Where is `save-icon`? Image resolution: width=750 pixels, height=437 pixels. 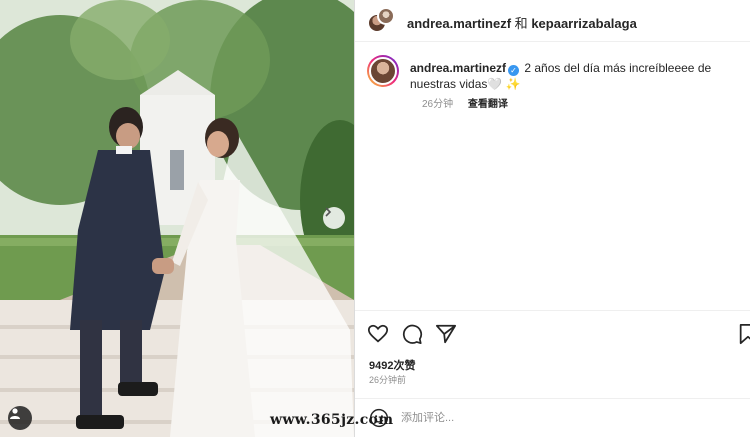
save-icon is located at coordinates (743, 334).